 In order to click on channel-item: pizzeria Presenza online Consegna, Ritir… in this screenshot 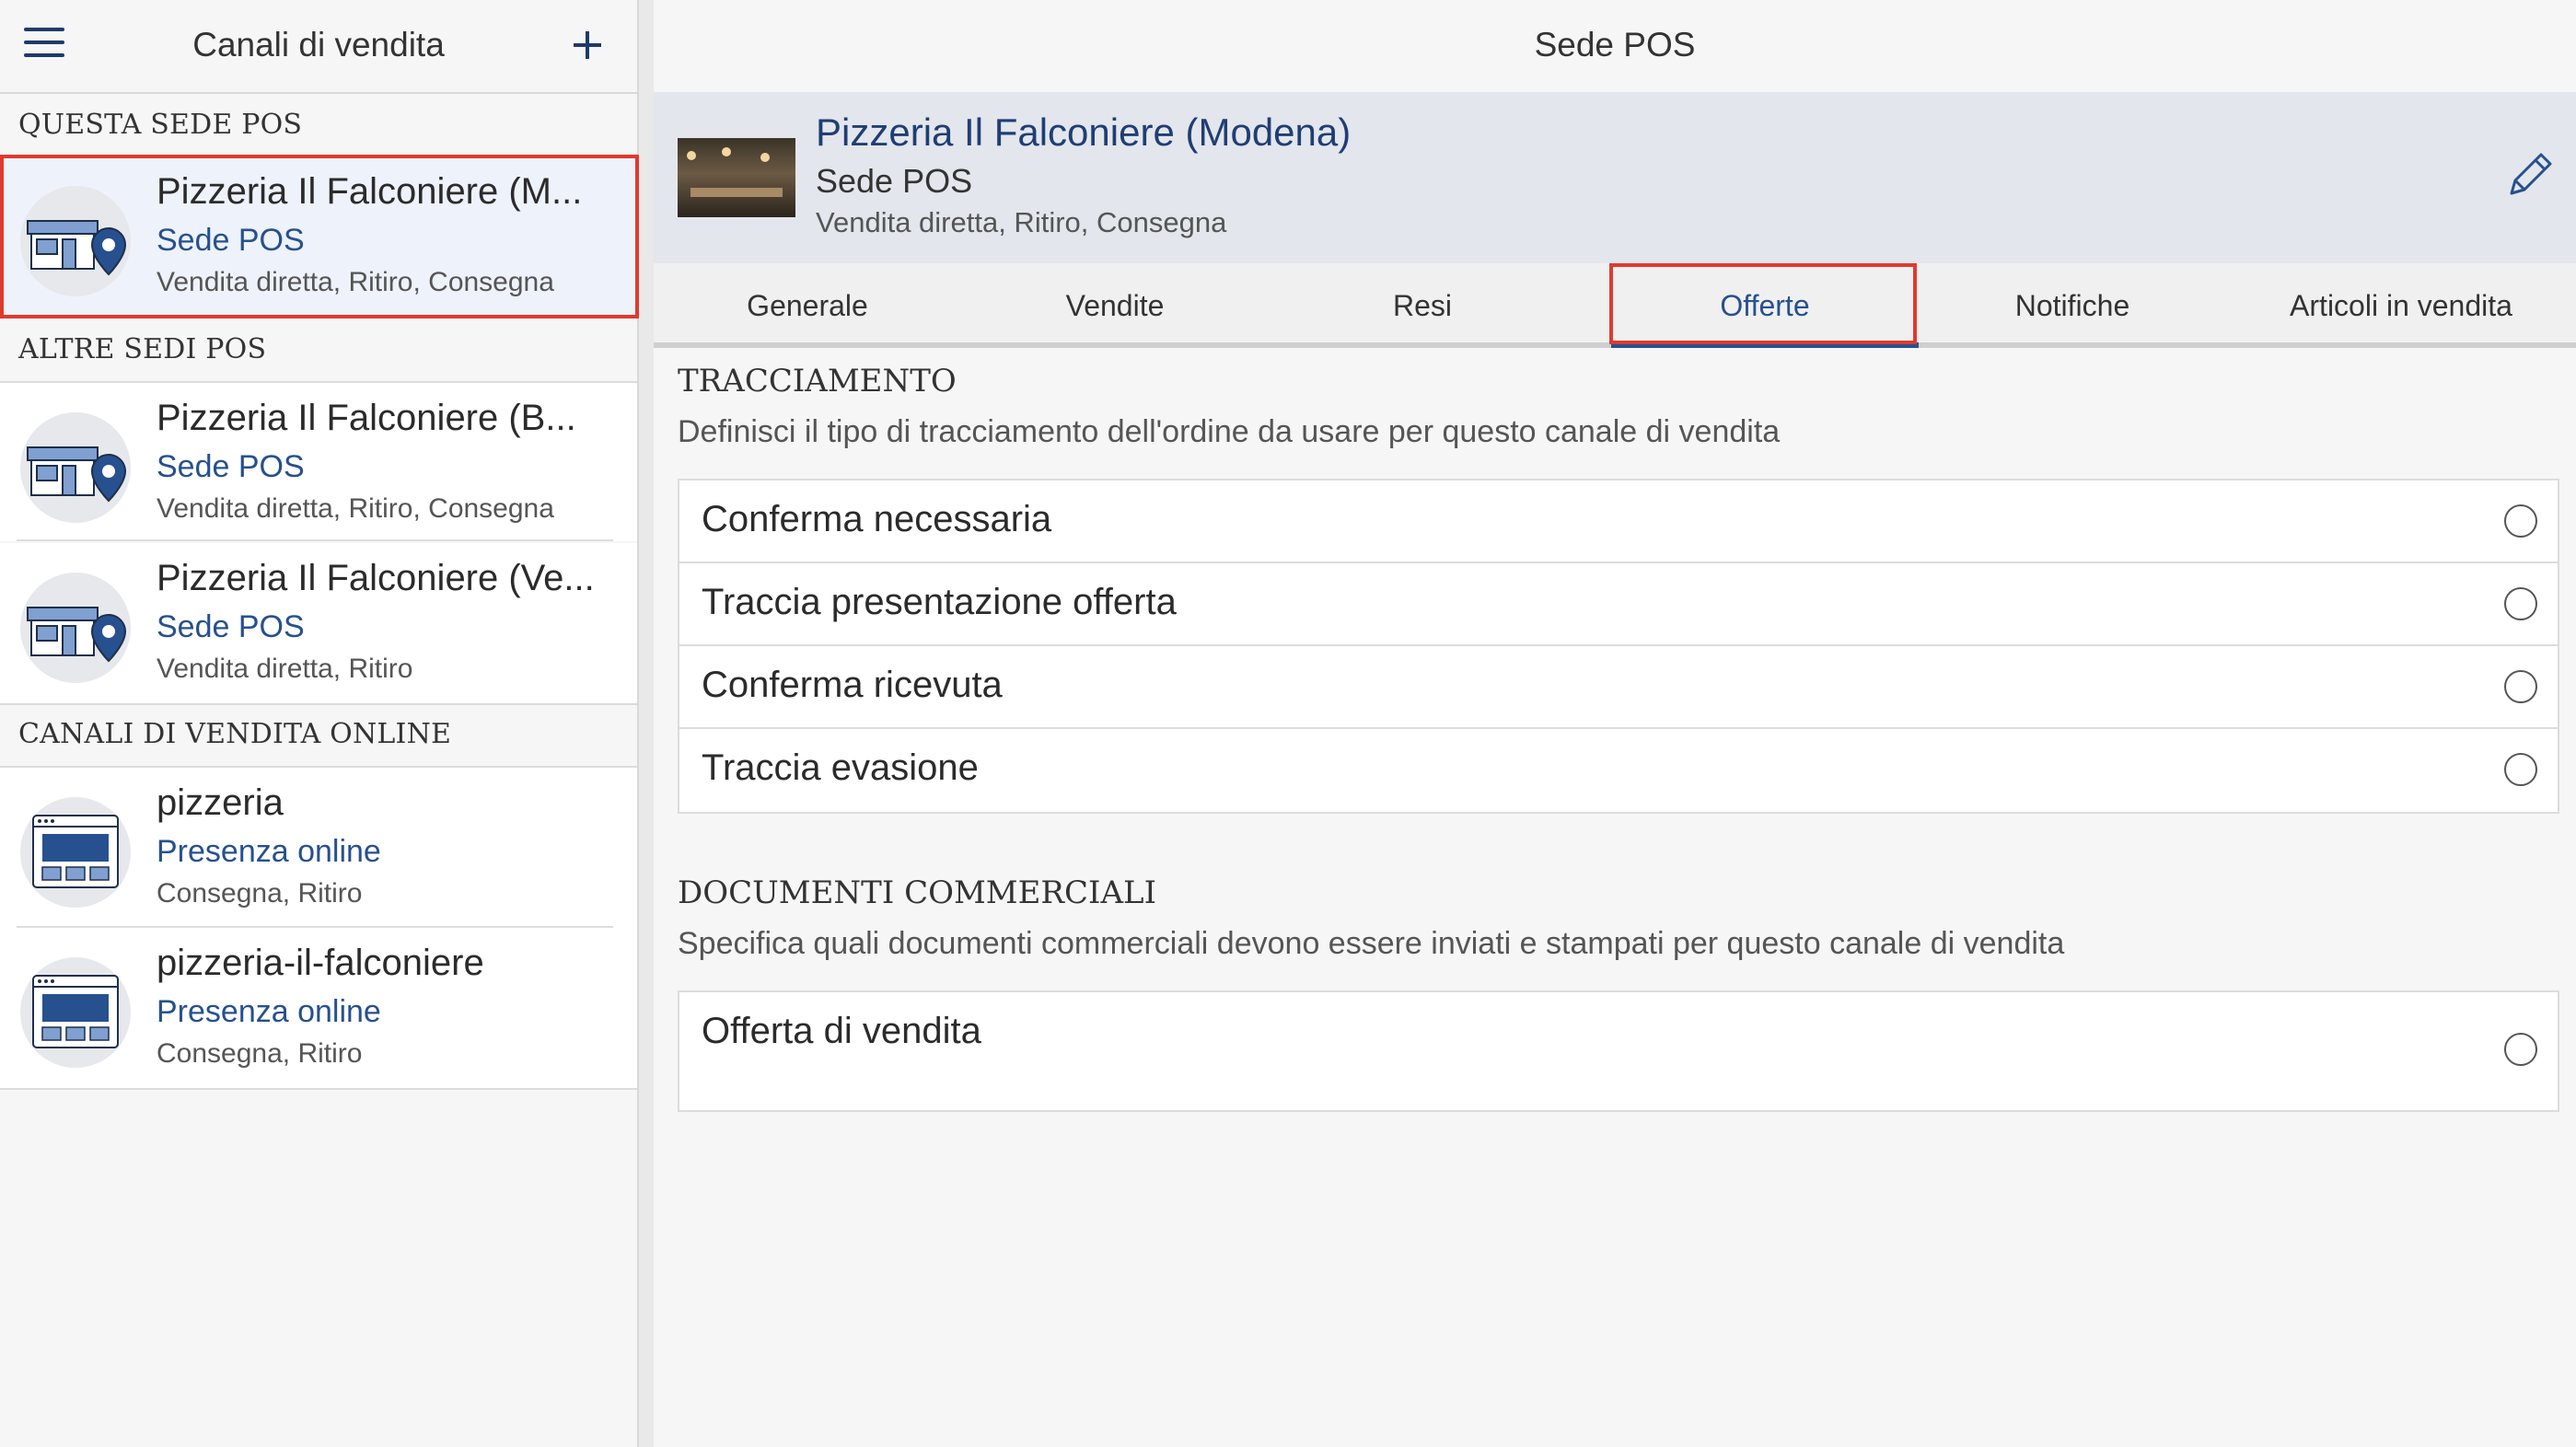, I will do `click(318, 848)`.